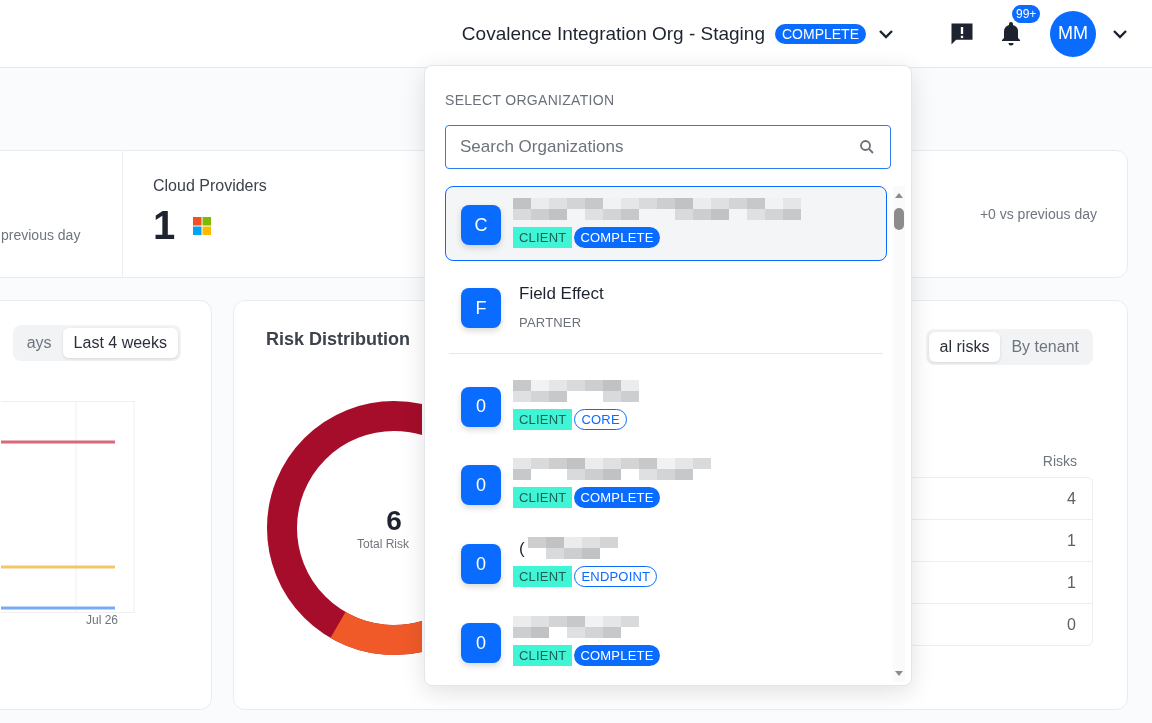 Image resolution: width=1152 pixels, height=723 pixels. I want to click on axis-label: Jul 26, so click(102, 620).